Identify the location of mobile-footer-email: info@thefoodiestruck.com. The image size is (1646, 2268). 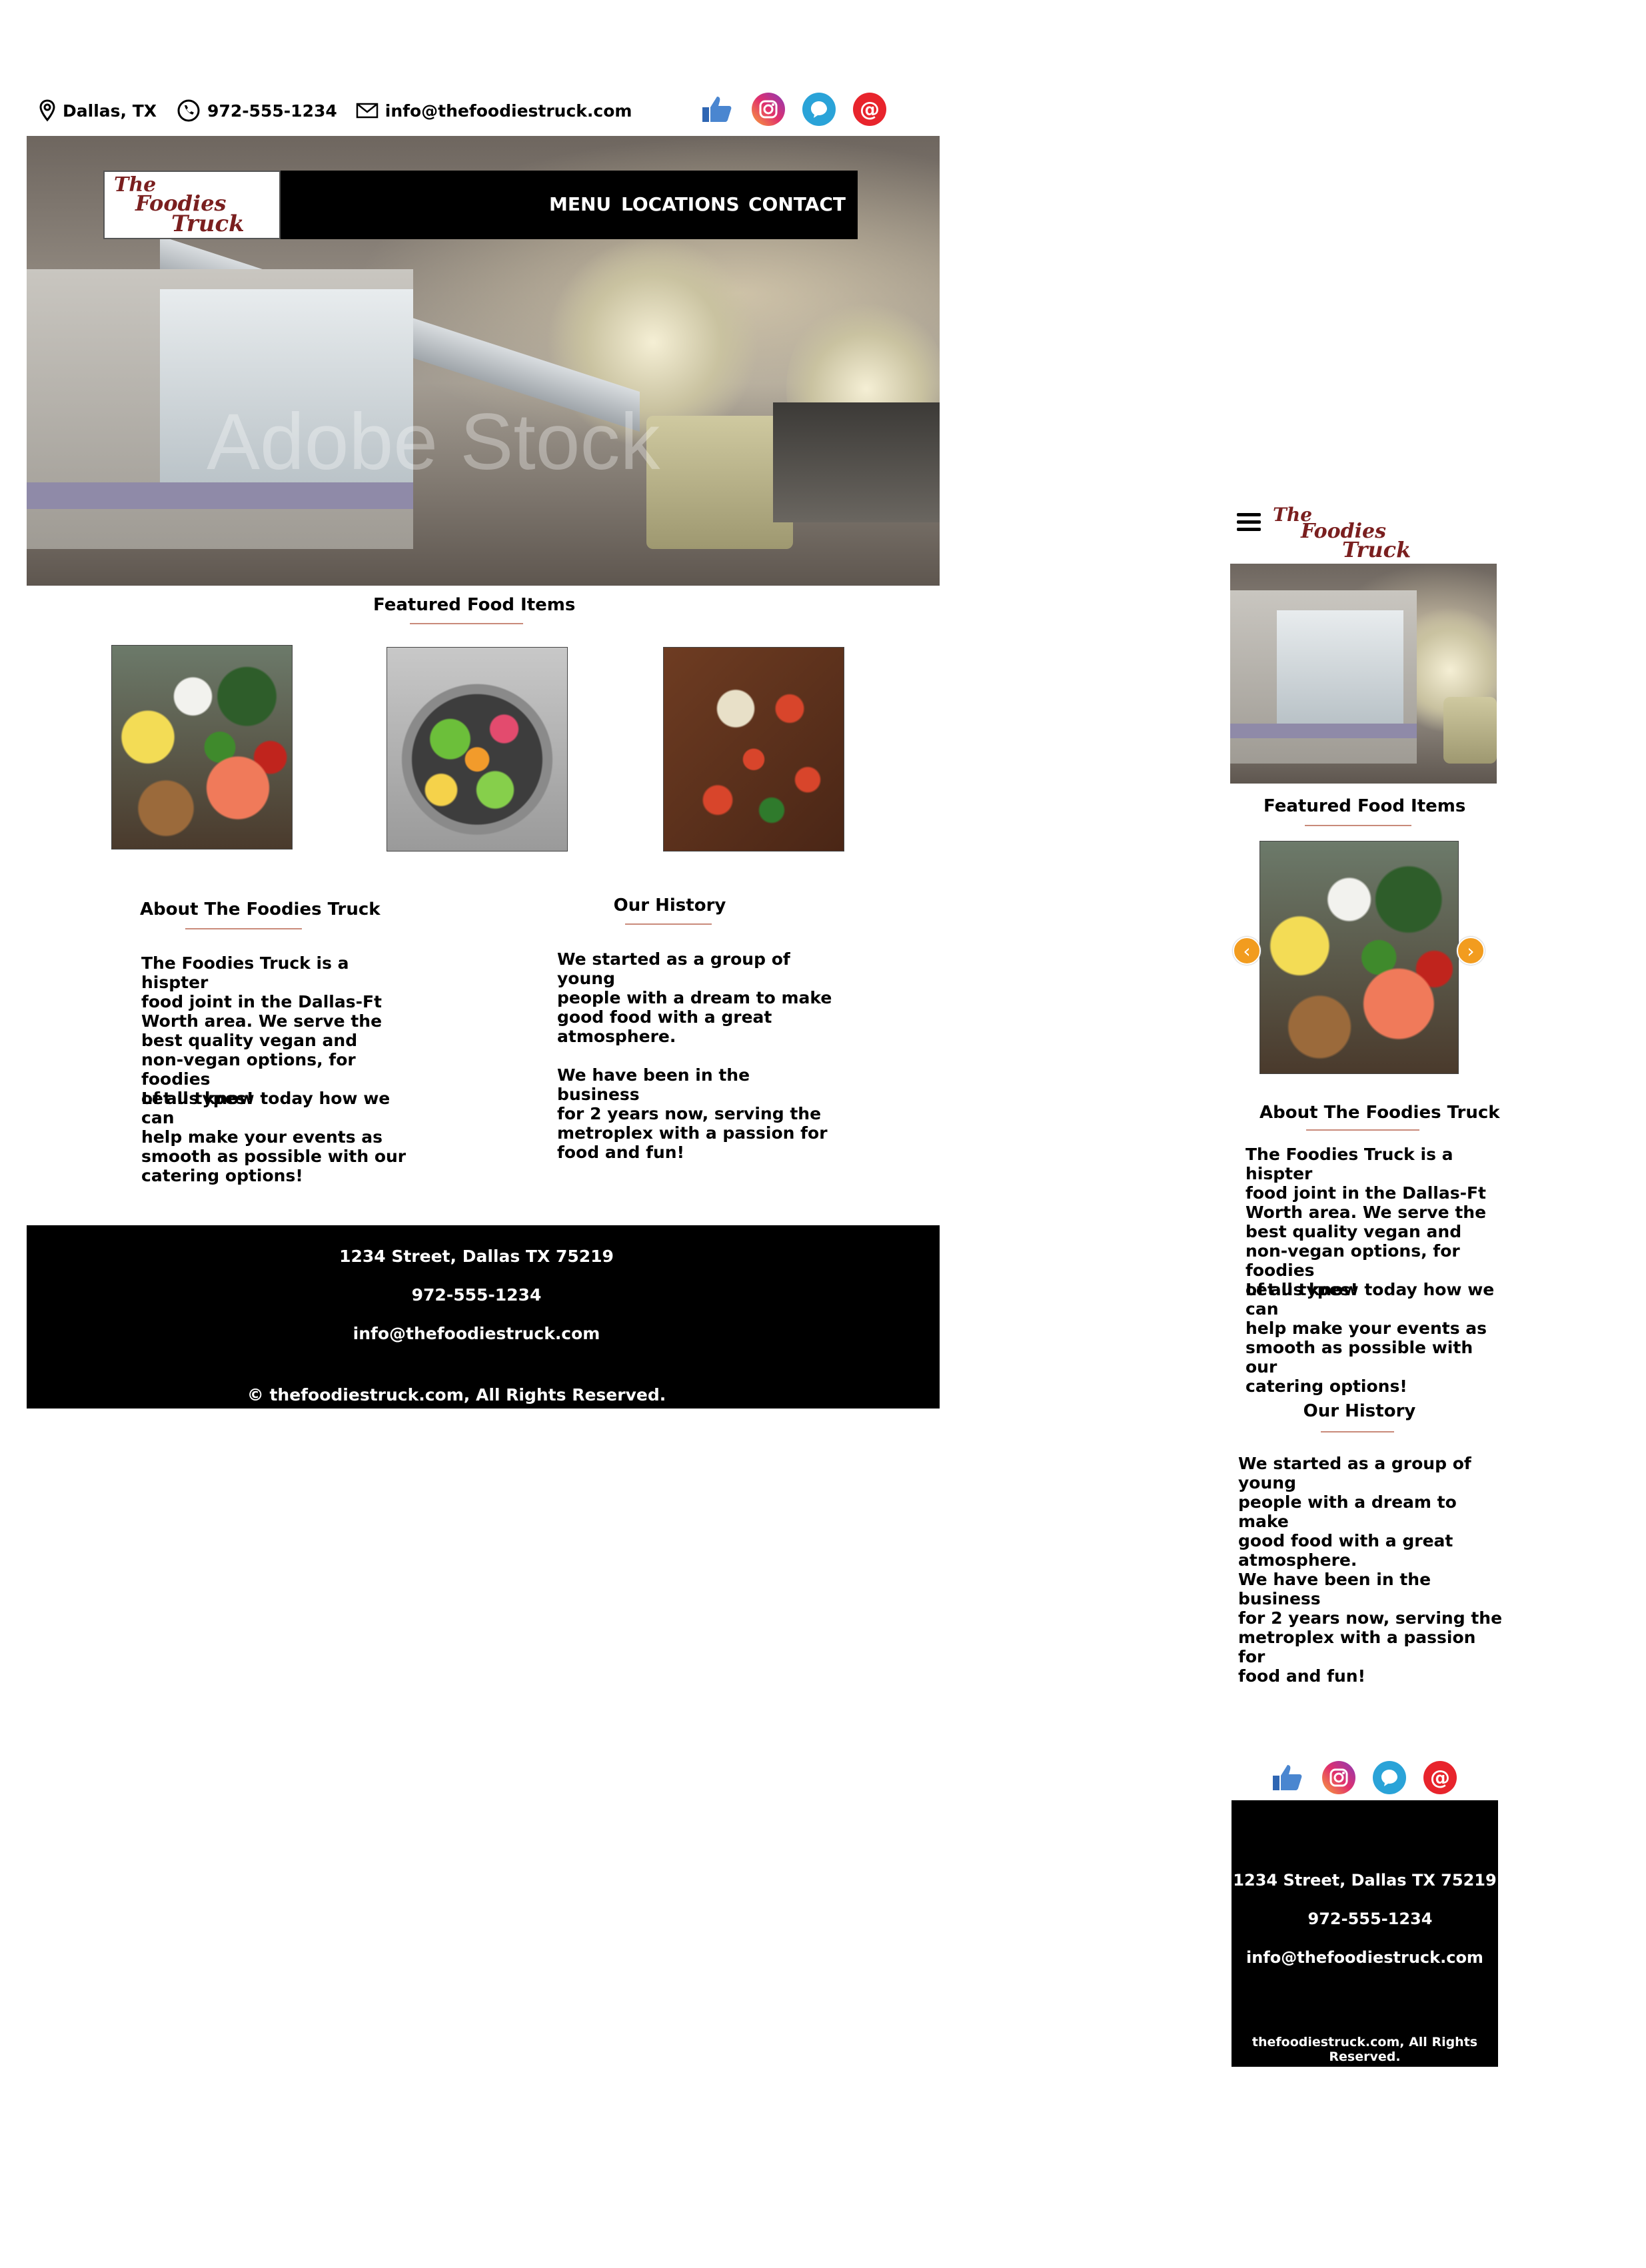
(1365, 1957).